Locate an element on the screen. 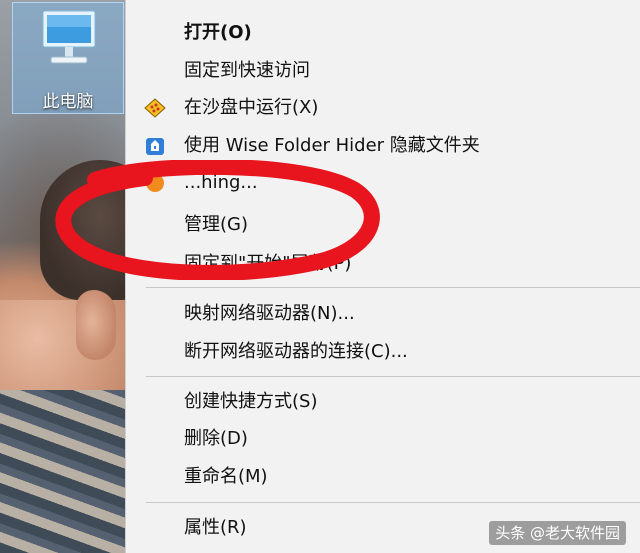 This screenshot has height=553, width=640. menu-item-wise-folder-hider: 使用 Wise Folder Hider 隐藏文件夹 is located at coordinates (383, 146).